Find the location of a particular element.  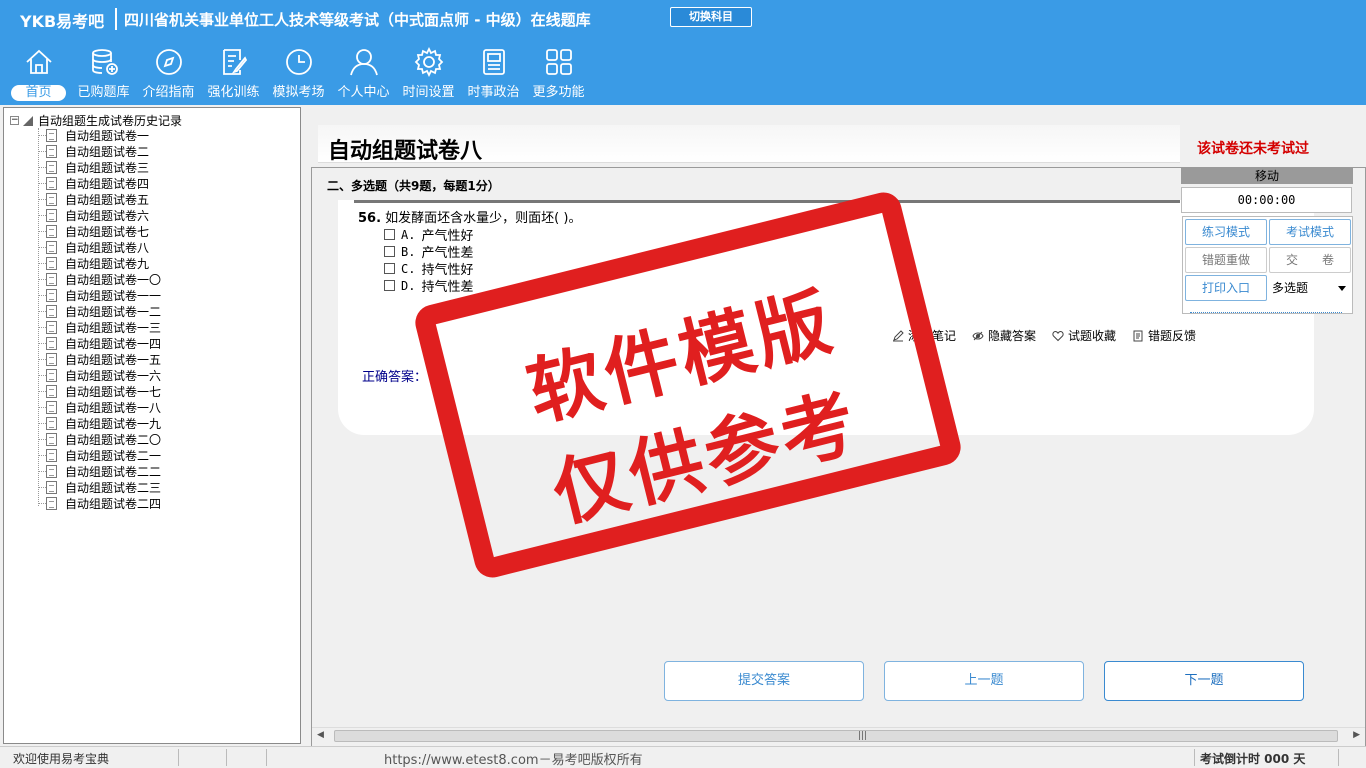

database-icon is located at coordinates (104, 62).